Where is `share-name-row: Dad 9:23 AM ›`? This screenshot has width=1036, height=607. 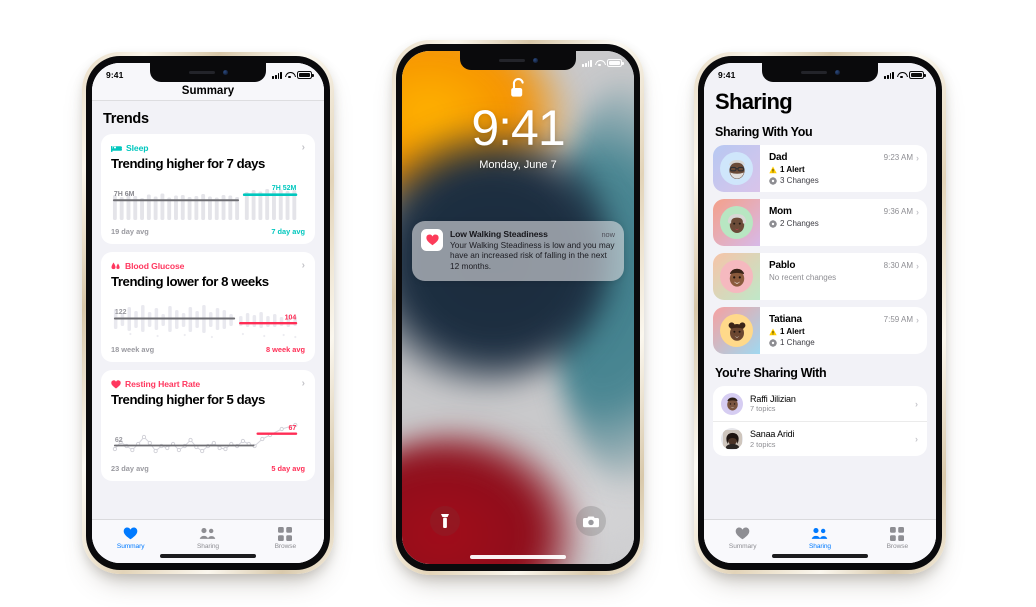 share-name-row: Dad 9:23 AM › is located at coordinates (844, 157).